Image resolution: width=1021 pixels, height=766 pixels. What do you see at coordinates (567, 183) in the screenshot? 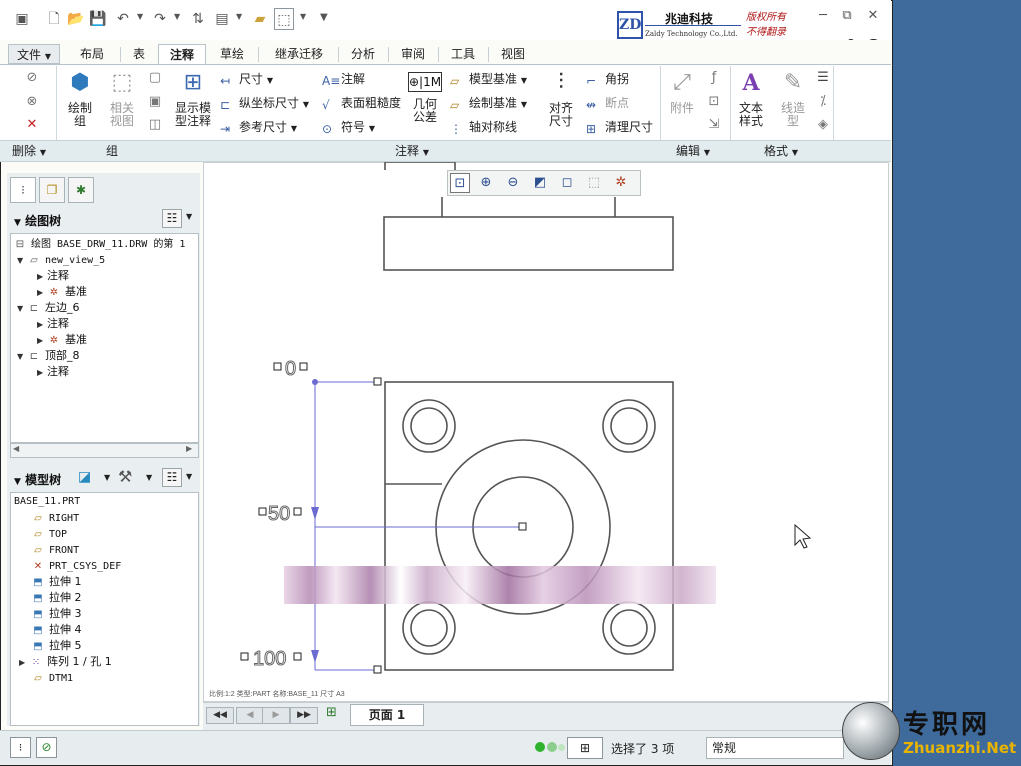
I see `display-style-icon: ◻` at bounding box center [567, 183].